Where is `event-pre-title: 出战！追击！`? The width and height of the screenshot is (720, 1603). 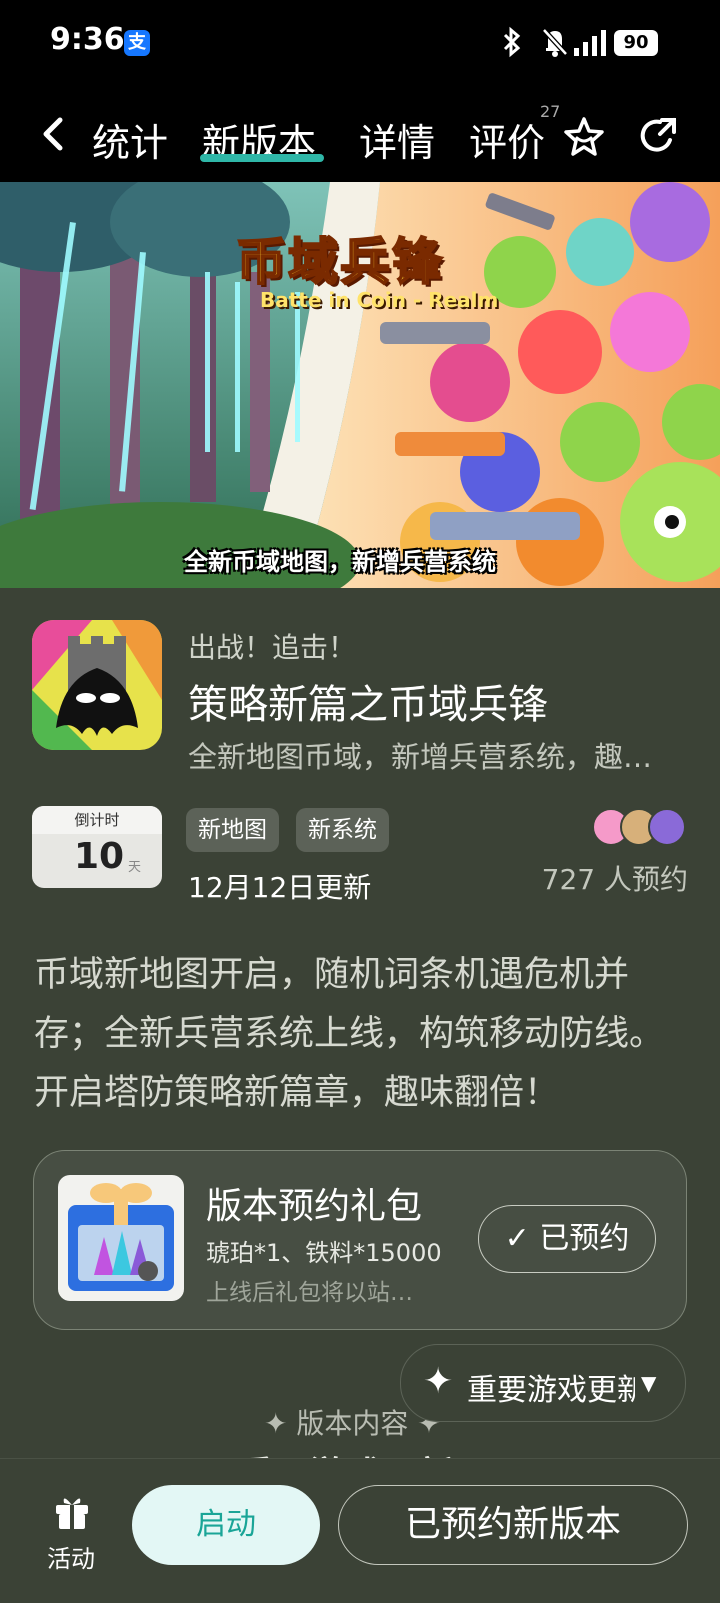 event-pre-title: 出战！追击！ is located at coordinates (272, 647).